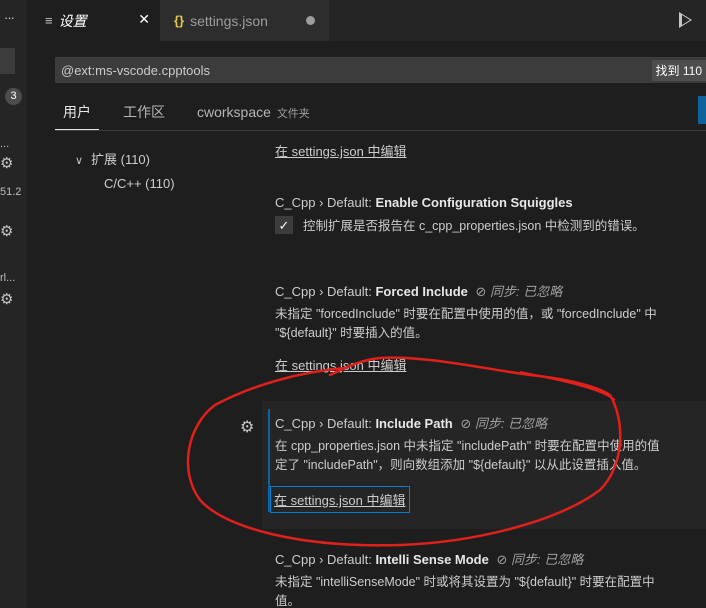 The height and width of the screenshot is (608, 706). I want to click on tab-settings: ≡ 设置 ✕, so click(93, 20).